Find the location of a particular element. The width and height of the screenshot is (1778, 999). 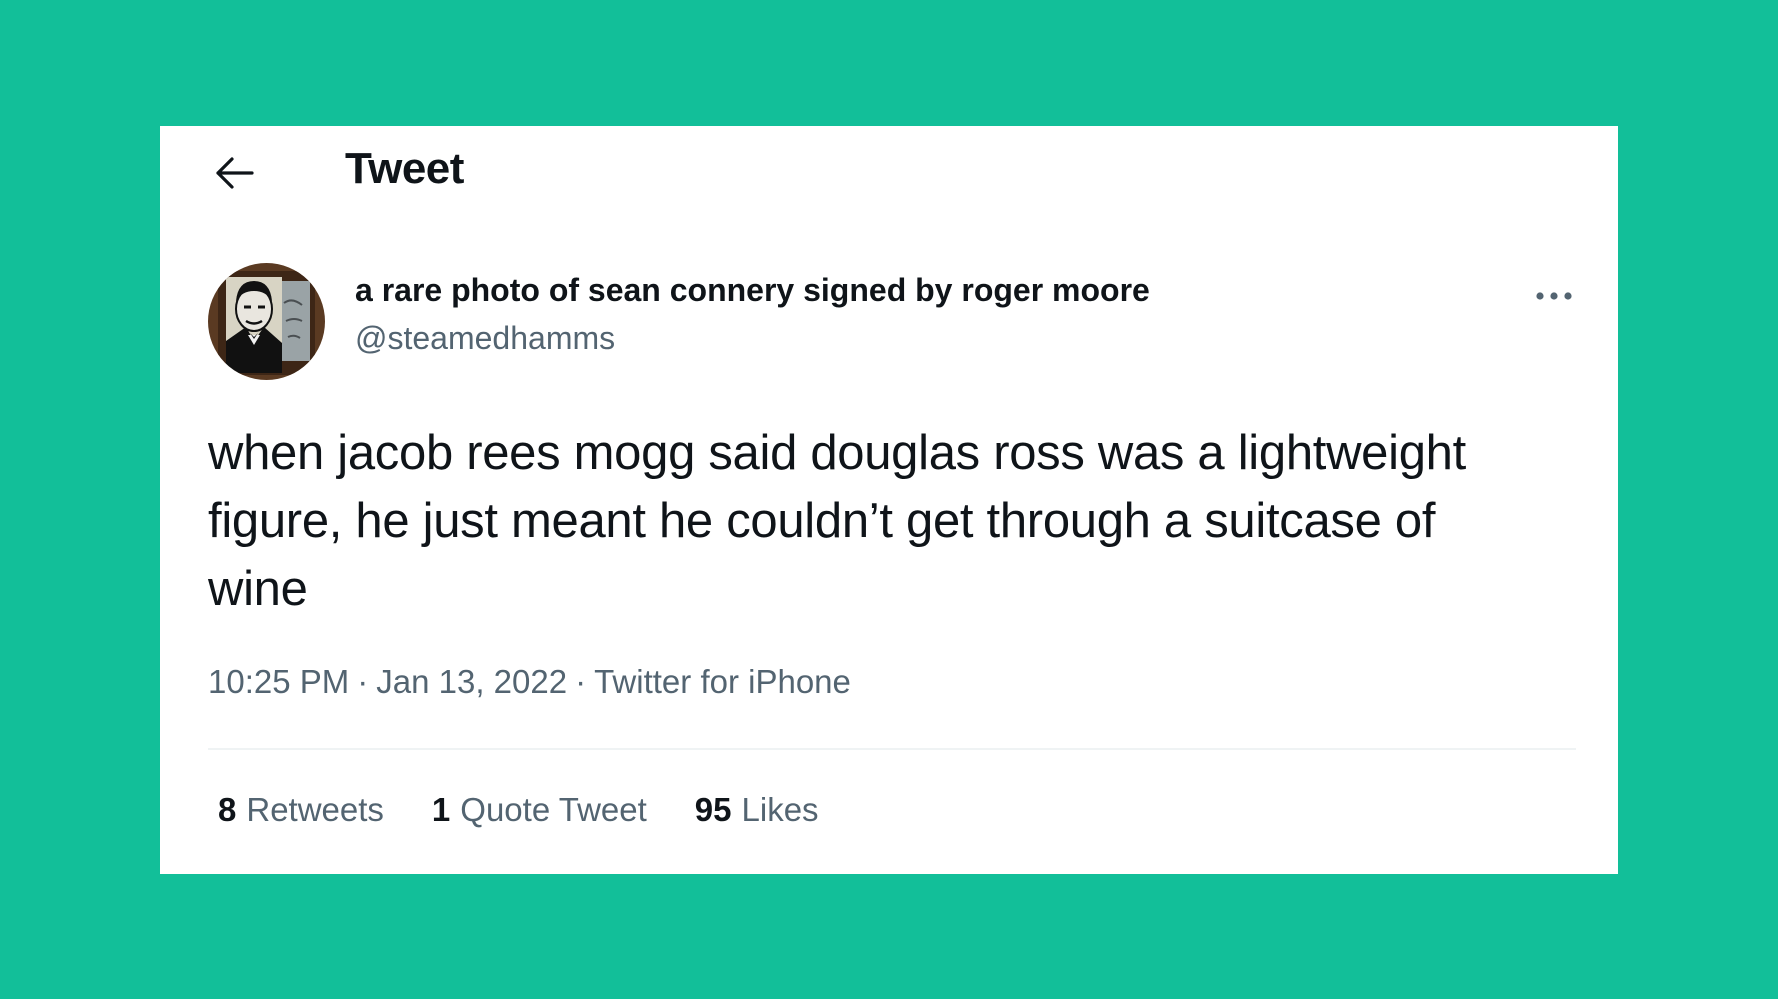

more-horizontal-icon is located at coordinates (1554, 296).